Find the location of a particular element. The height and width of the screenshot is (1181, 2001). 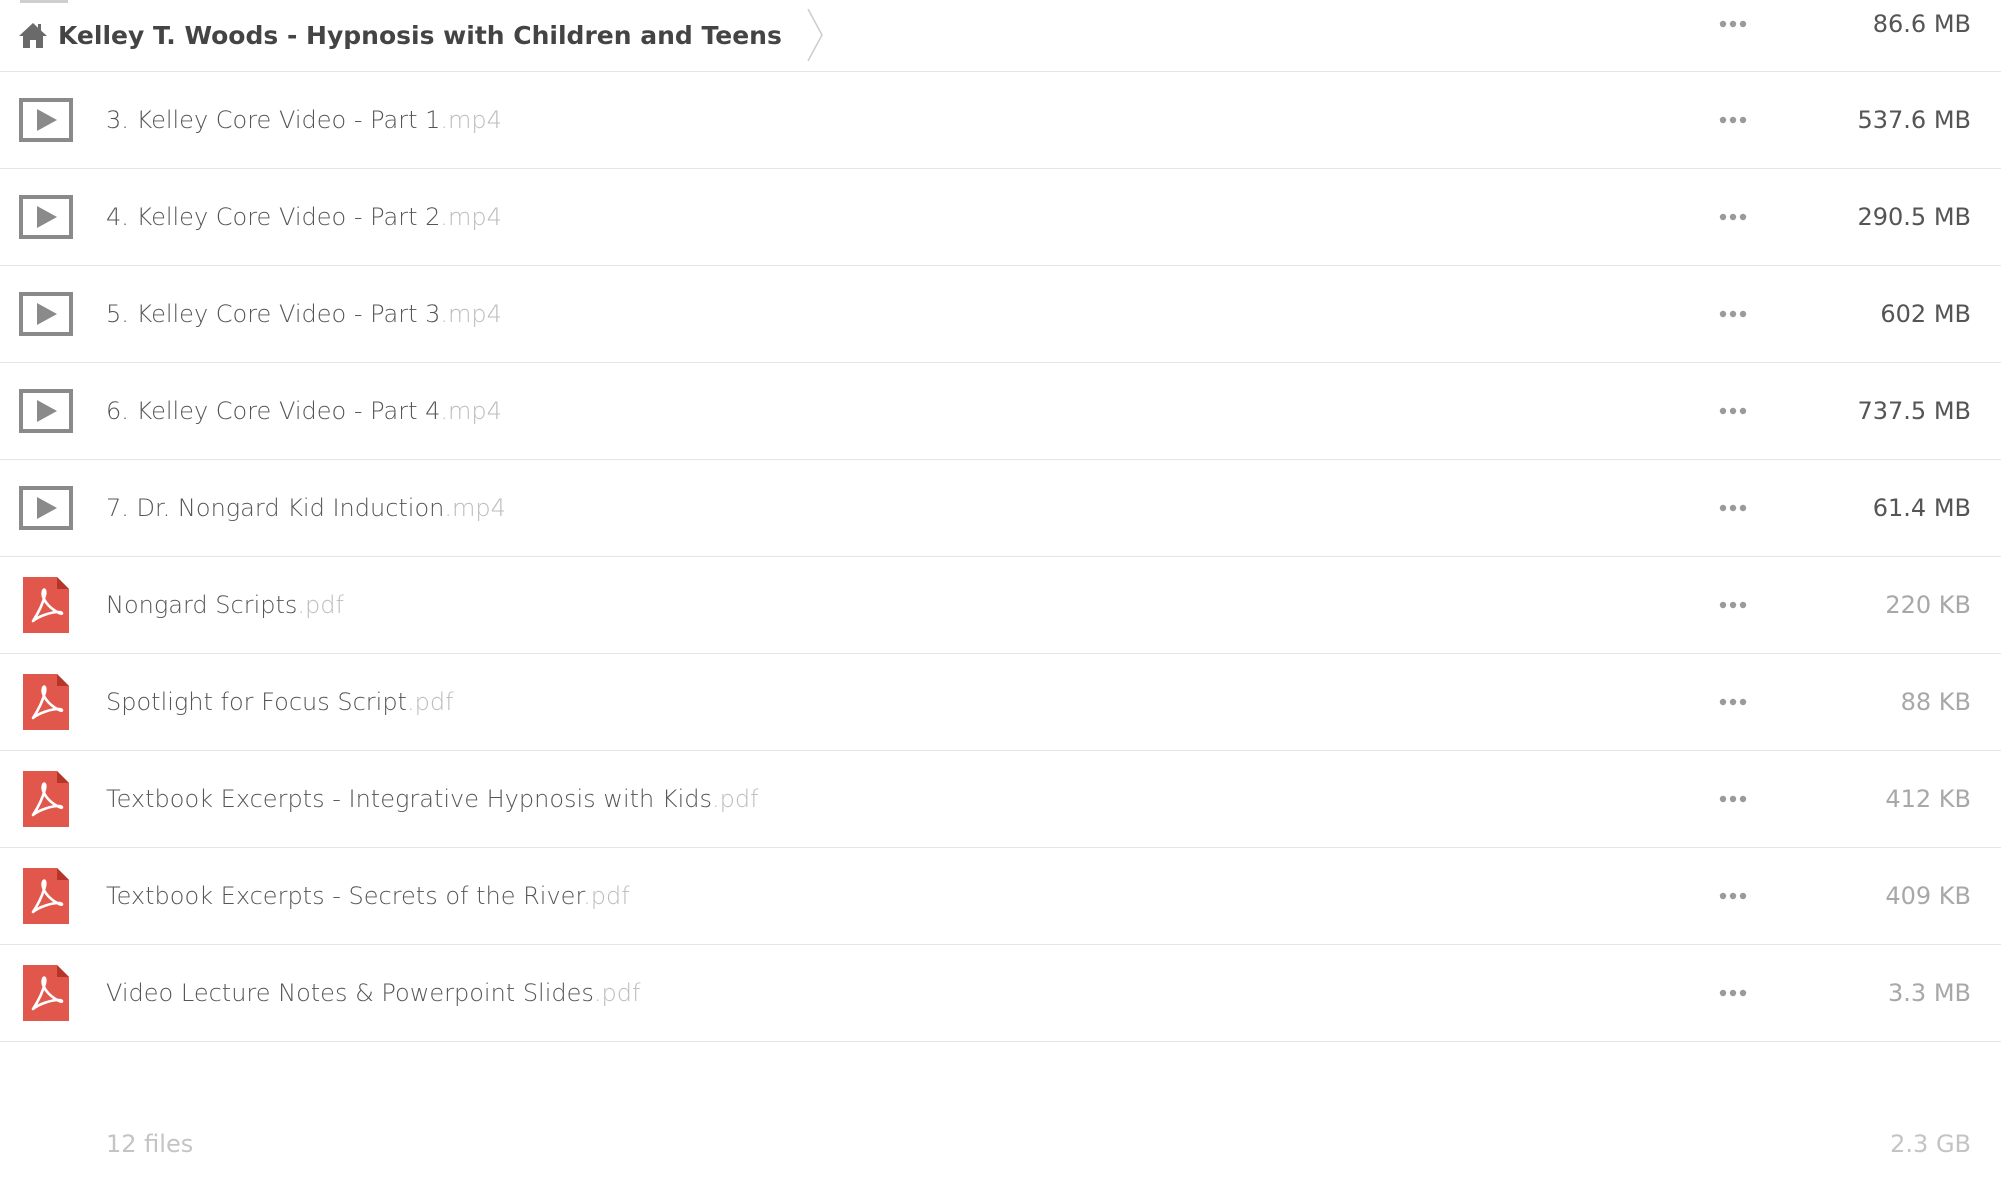

file-size: 537.6 MB is located at coordinates (1914, 120).